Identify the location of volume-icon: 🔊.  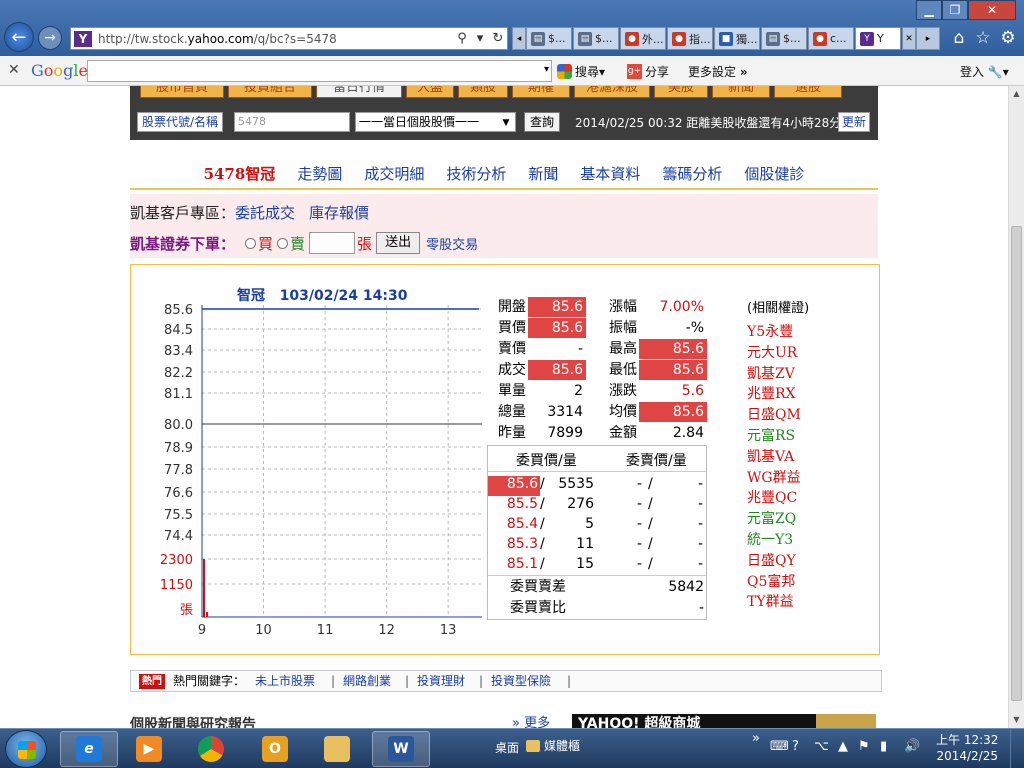
(912, 746).